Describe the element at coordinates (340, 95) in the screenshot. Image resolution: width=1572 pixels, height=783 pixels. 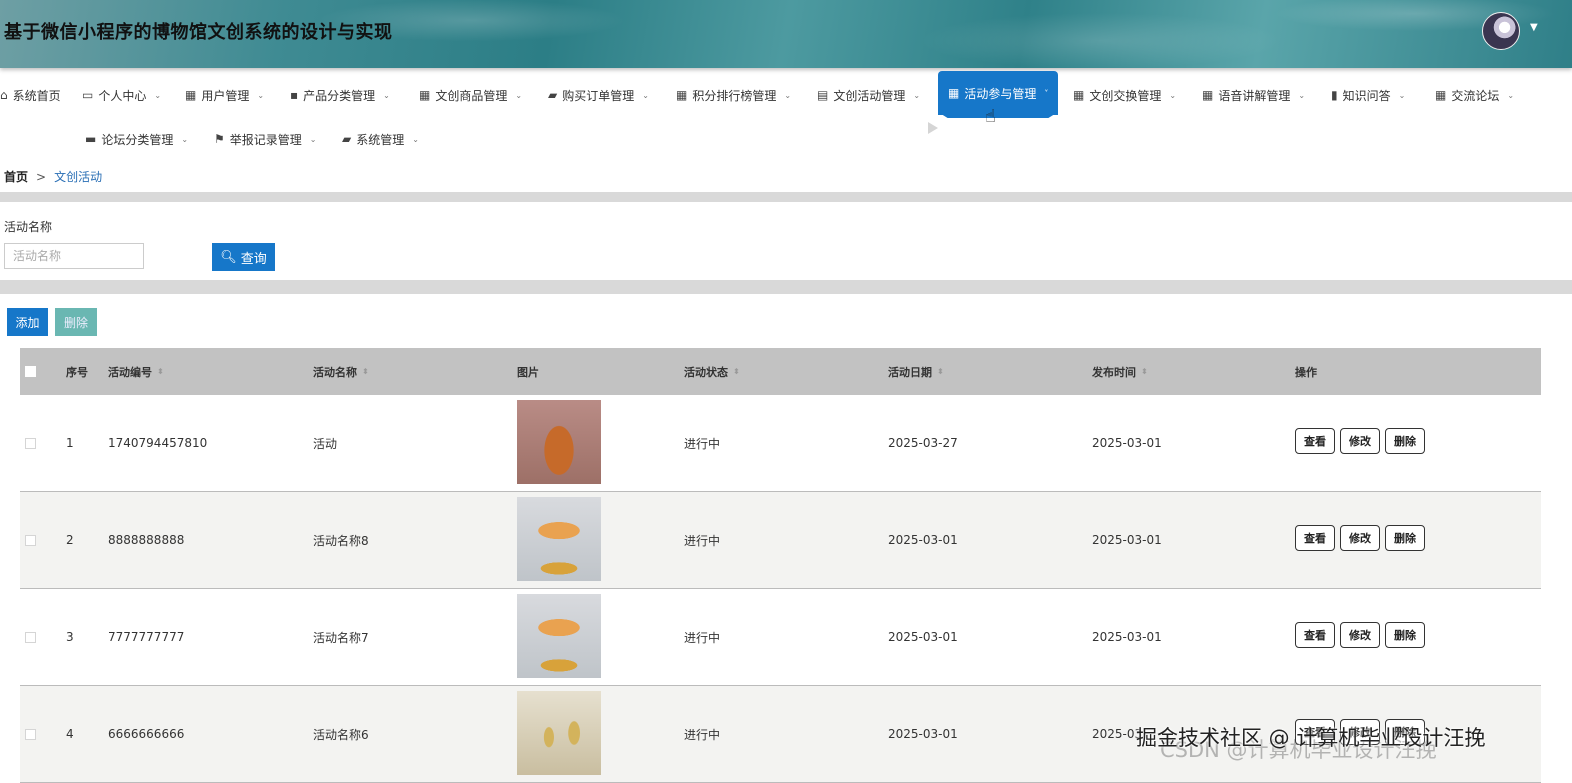
I see `nav-item-category: ▪ 产品分类管理 ⌄` at that location.